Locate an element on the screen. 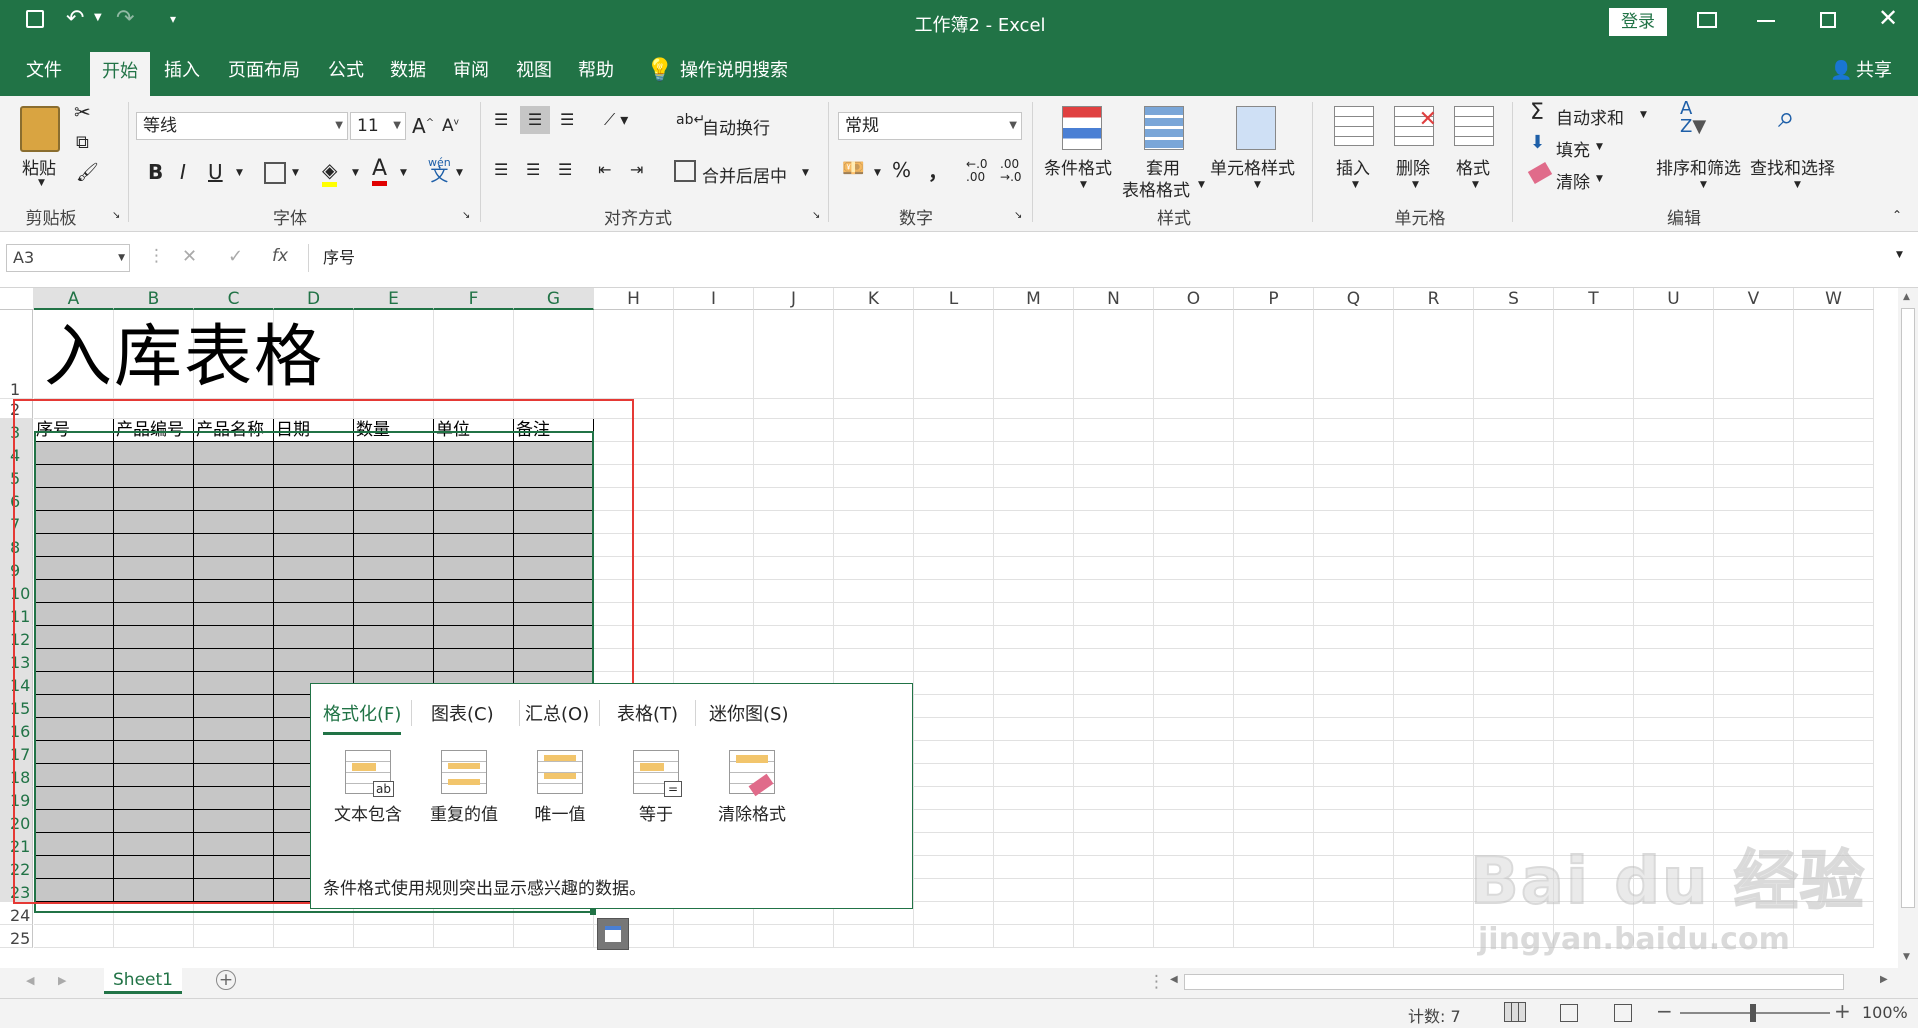 Image resolution: width=1918 pixels, height=1028 pixels. column-header-i: I is located at coordinates (714, 299).